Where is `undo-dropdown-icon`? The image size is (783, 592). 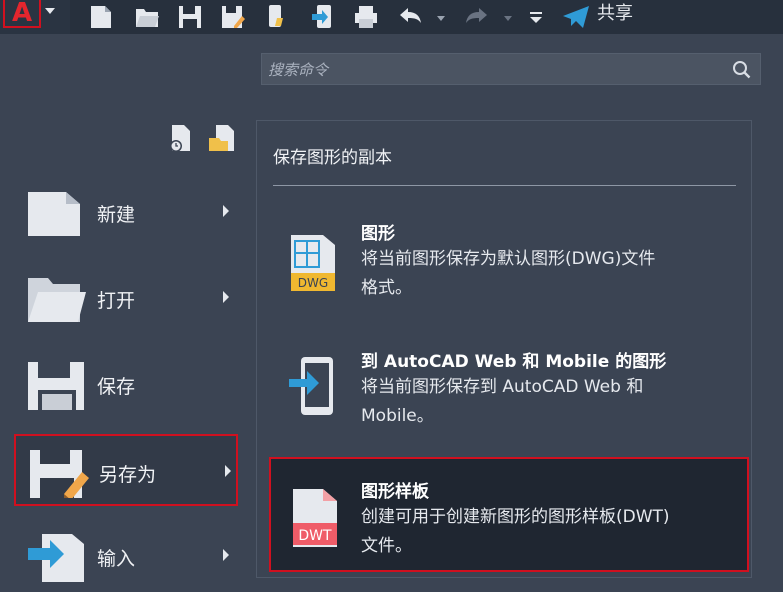 undo-dropdown-icon is located at coordinates (441, 17).